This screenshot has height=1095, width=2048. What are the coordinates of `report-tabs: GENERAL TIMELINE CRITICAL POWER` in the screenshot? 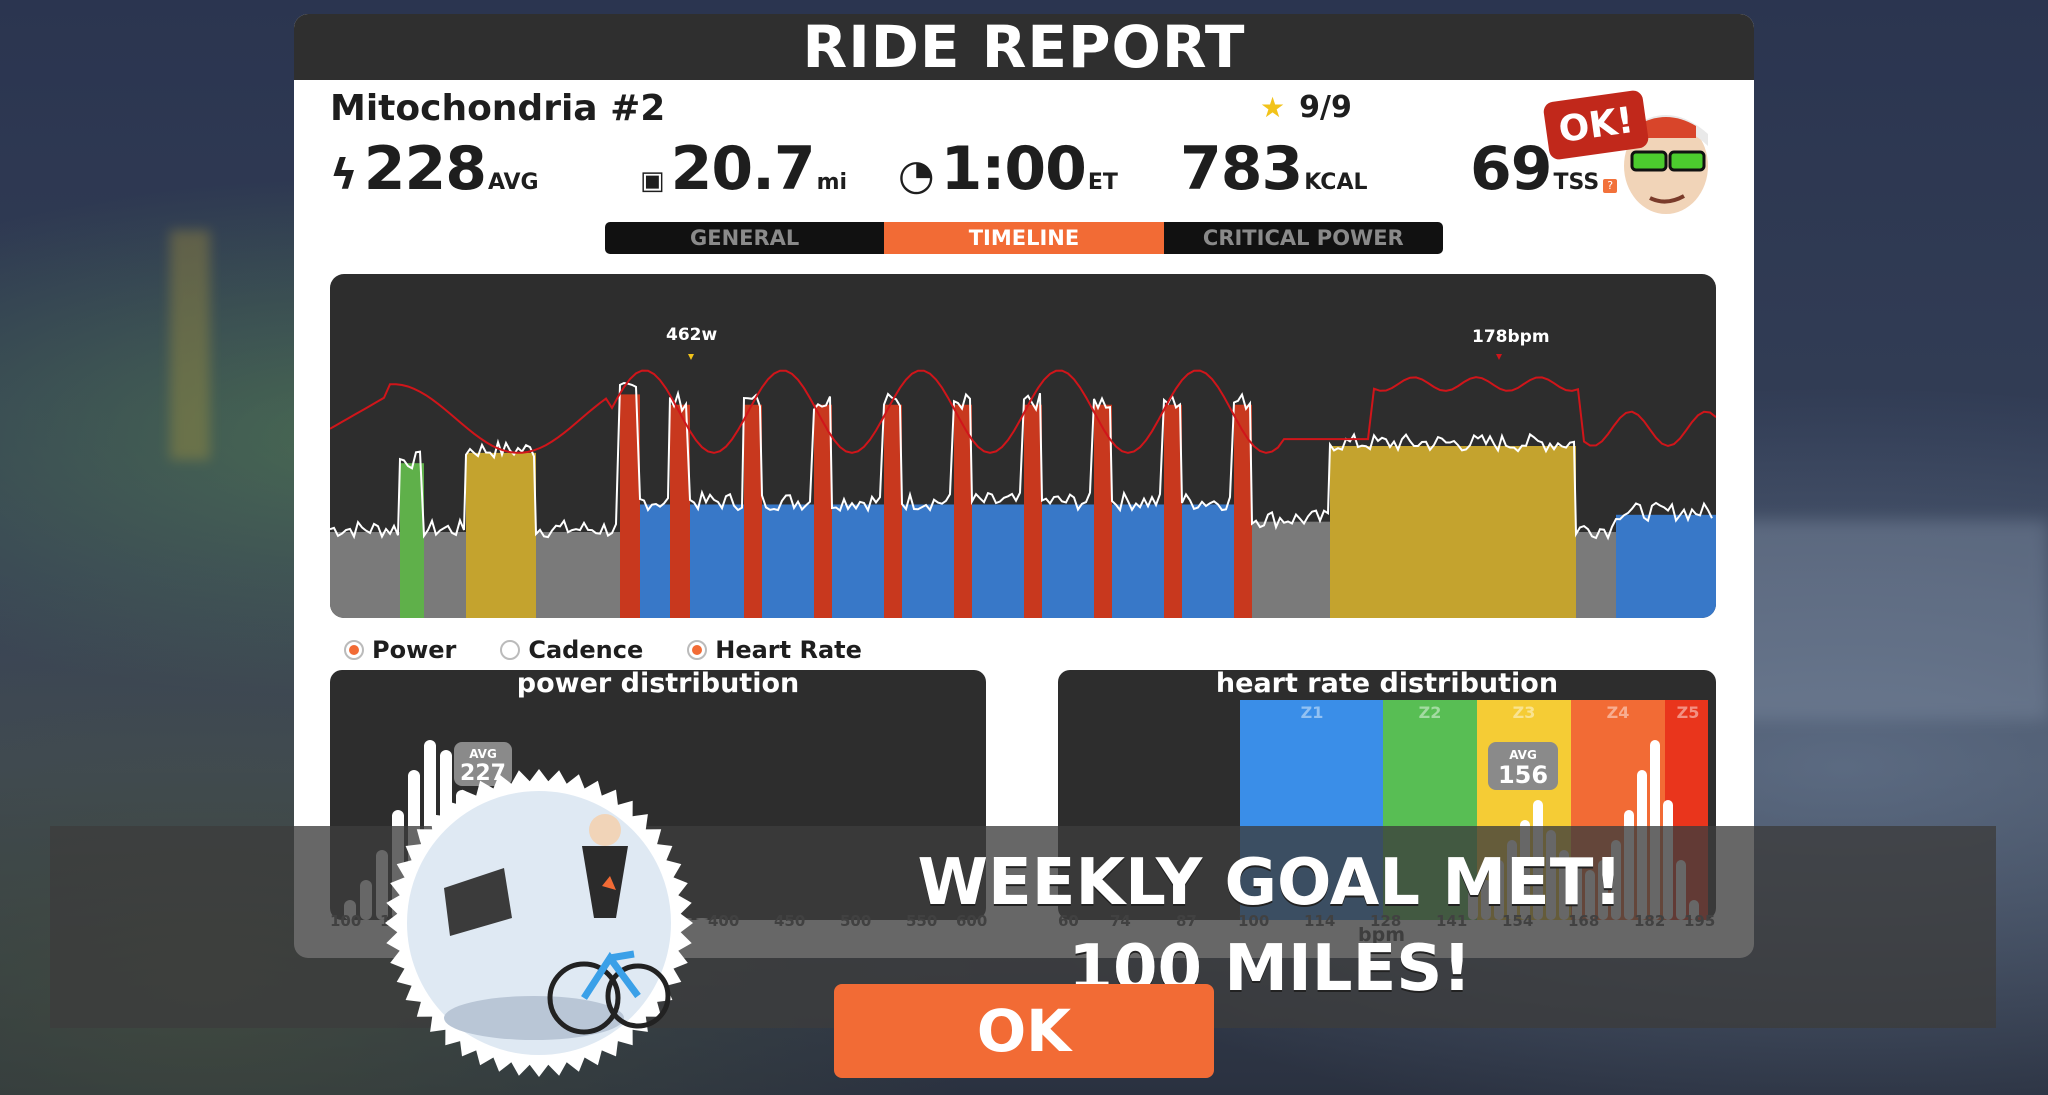 It's located at (1024, 238).